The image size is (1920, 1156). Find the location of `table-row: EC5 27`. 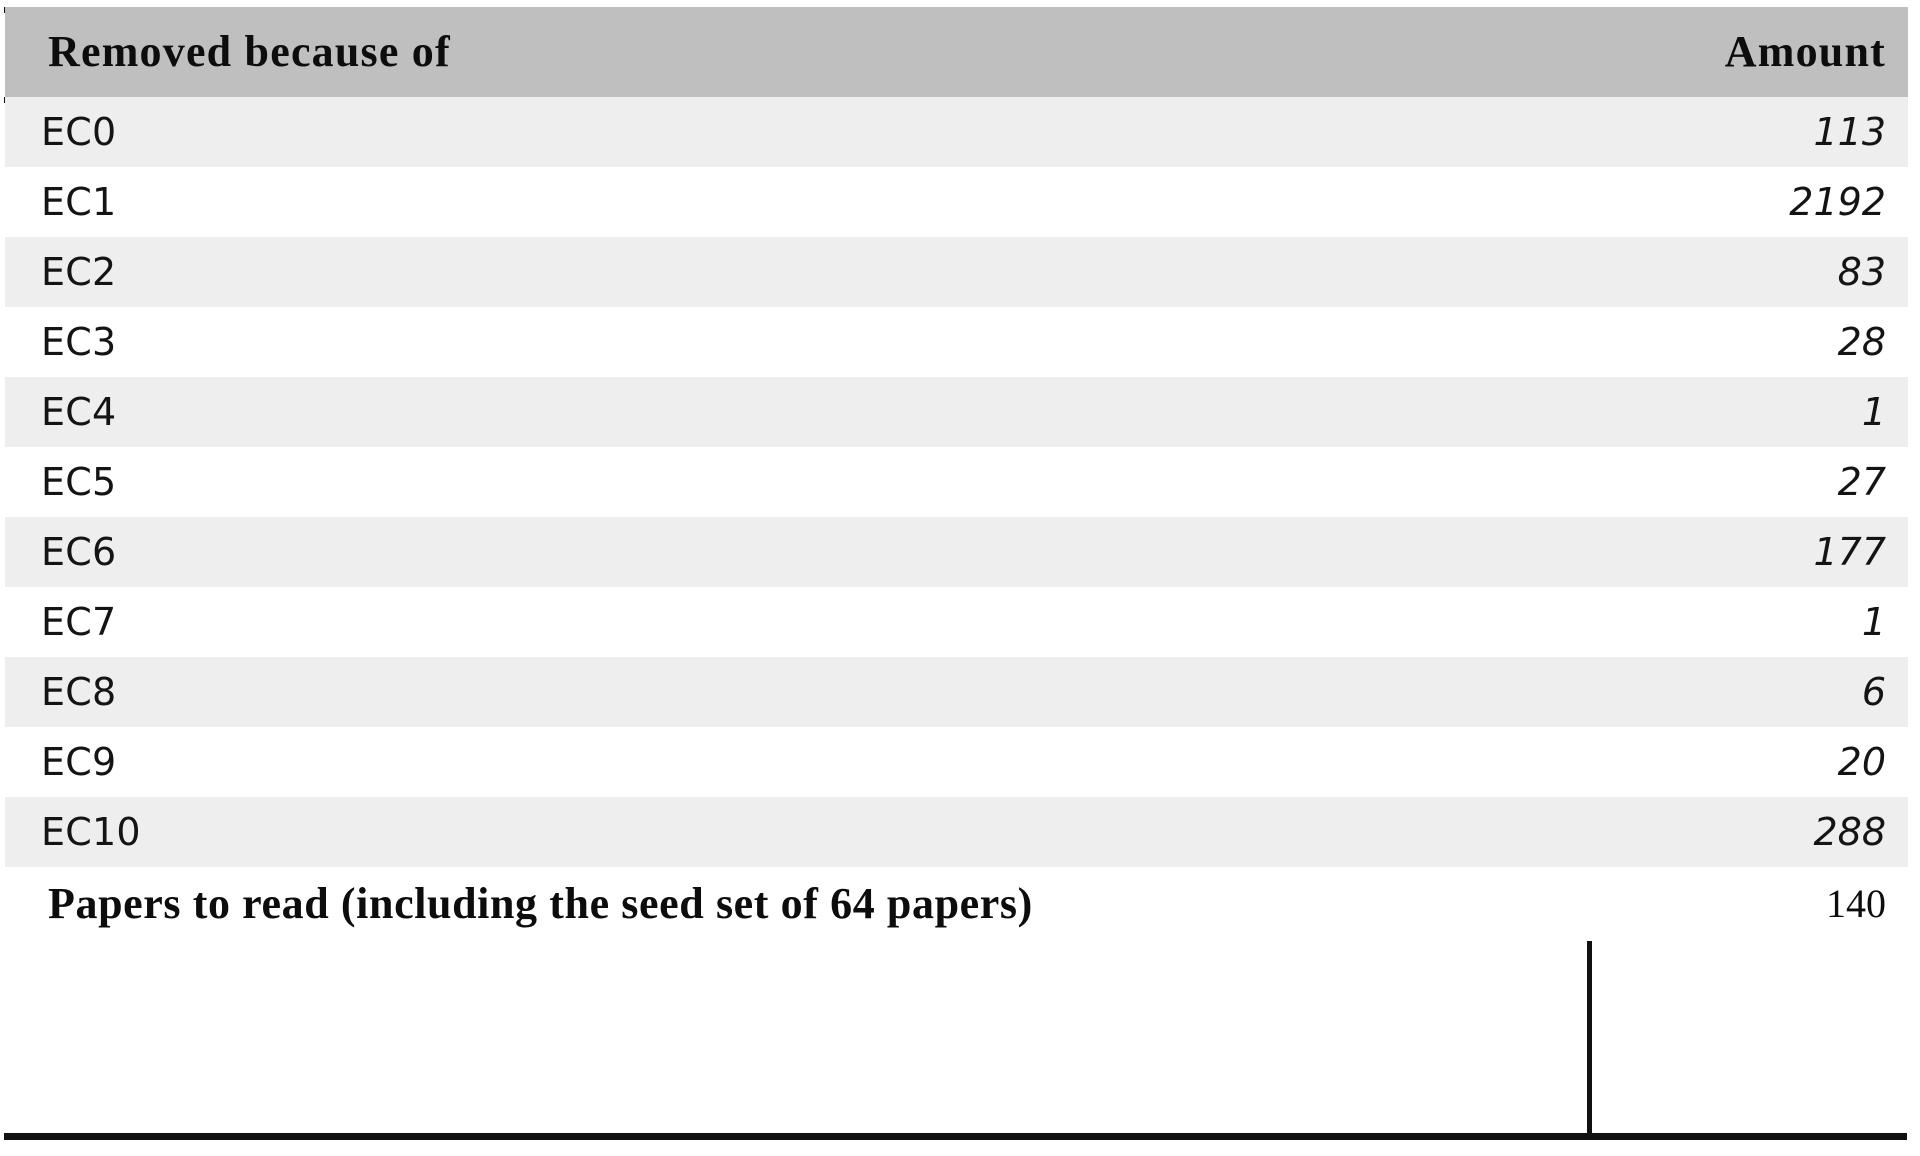

table-row: EC5 27 is located at coordinates (956, 482).